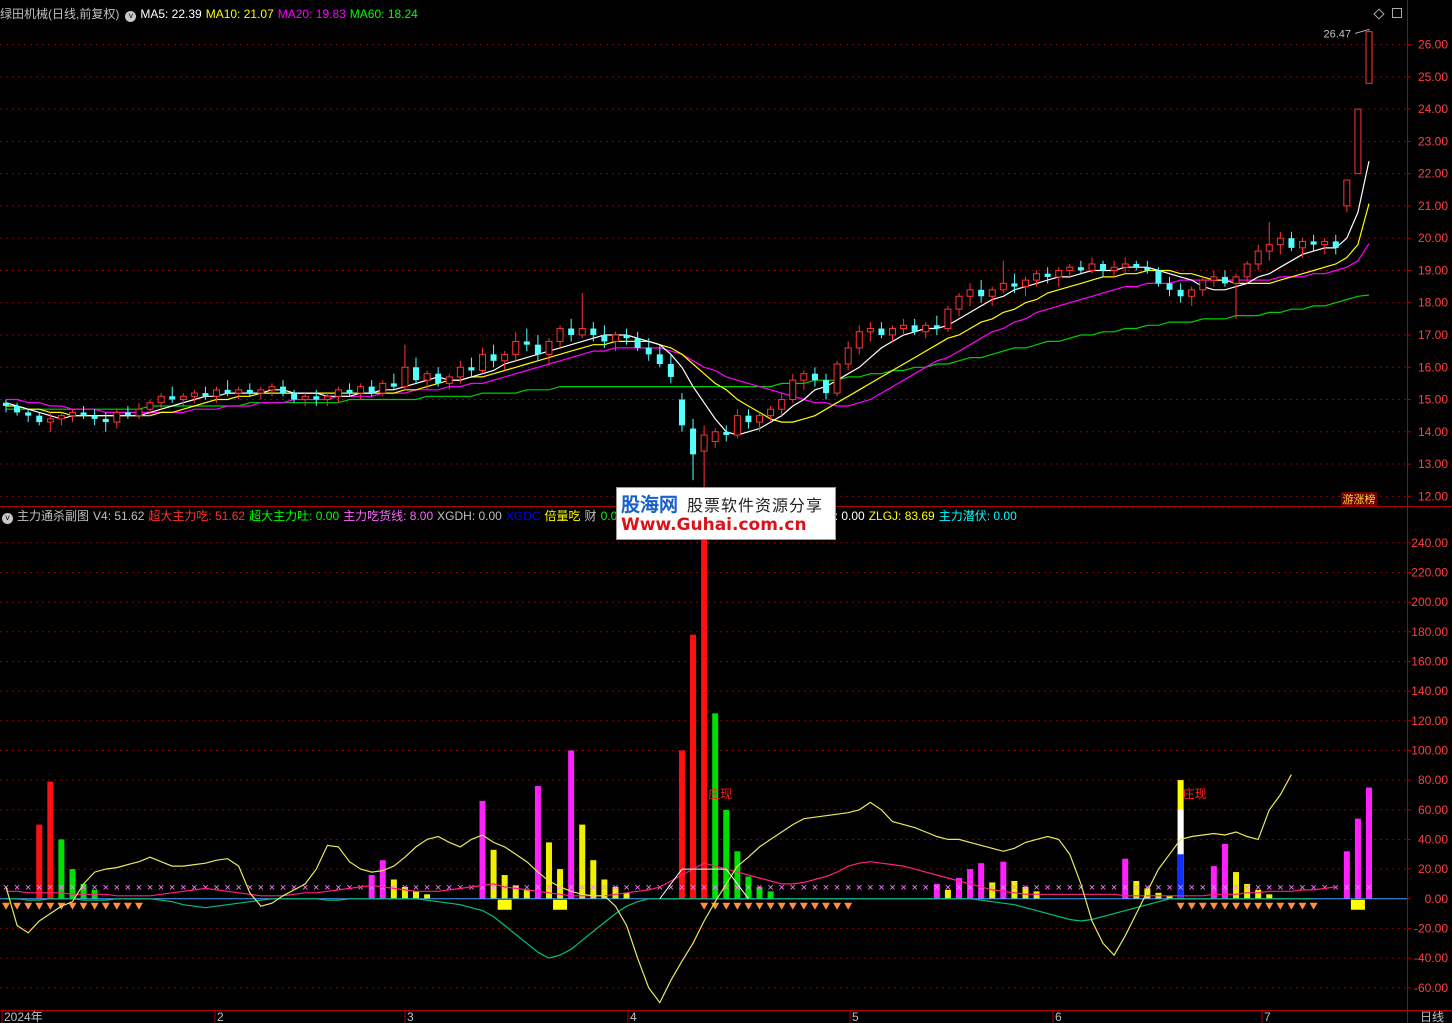 The image size is (1452, 1023). I want to click on high-marker-label: 26.47, so click(1337, 34).